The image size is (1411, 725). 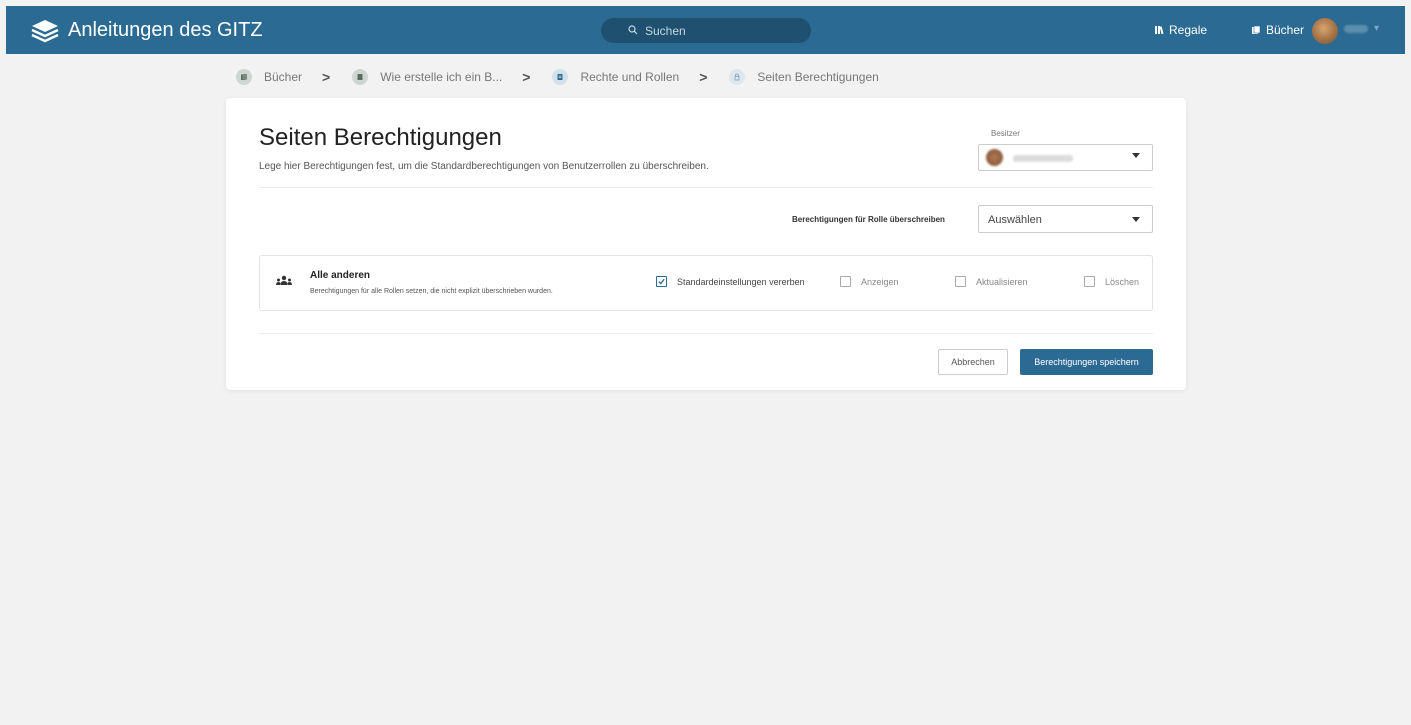 I want to click on owner-label: Besitzer, so click(x=1005, y=133).